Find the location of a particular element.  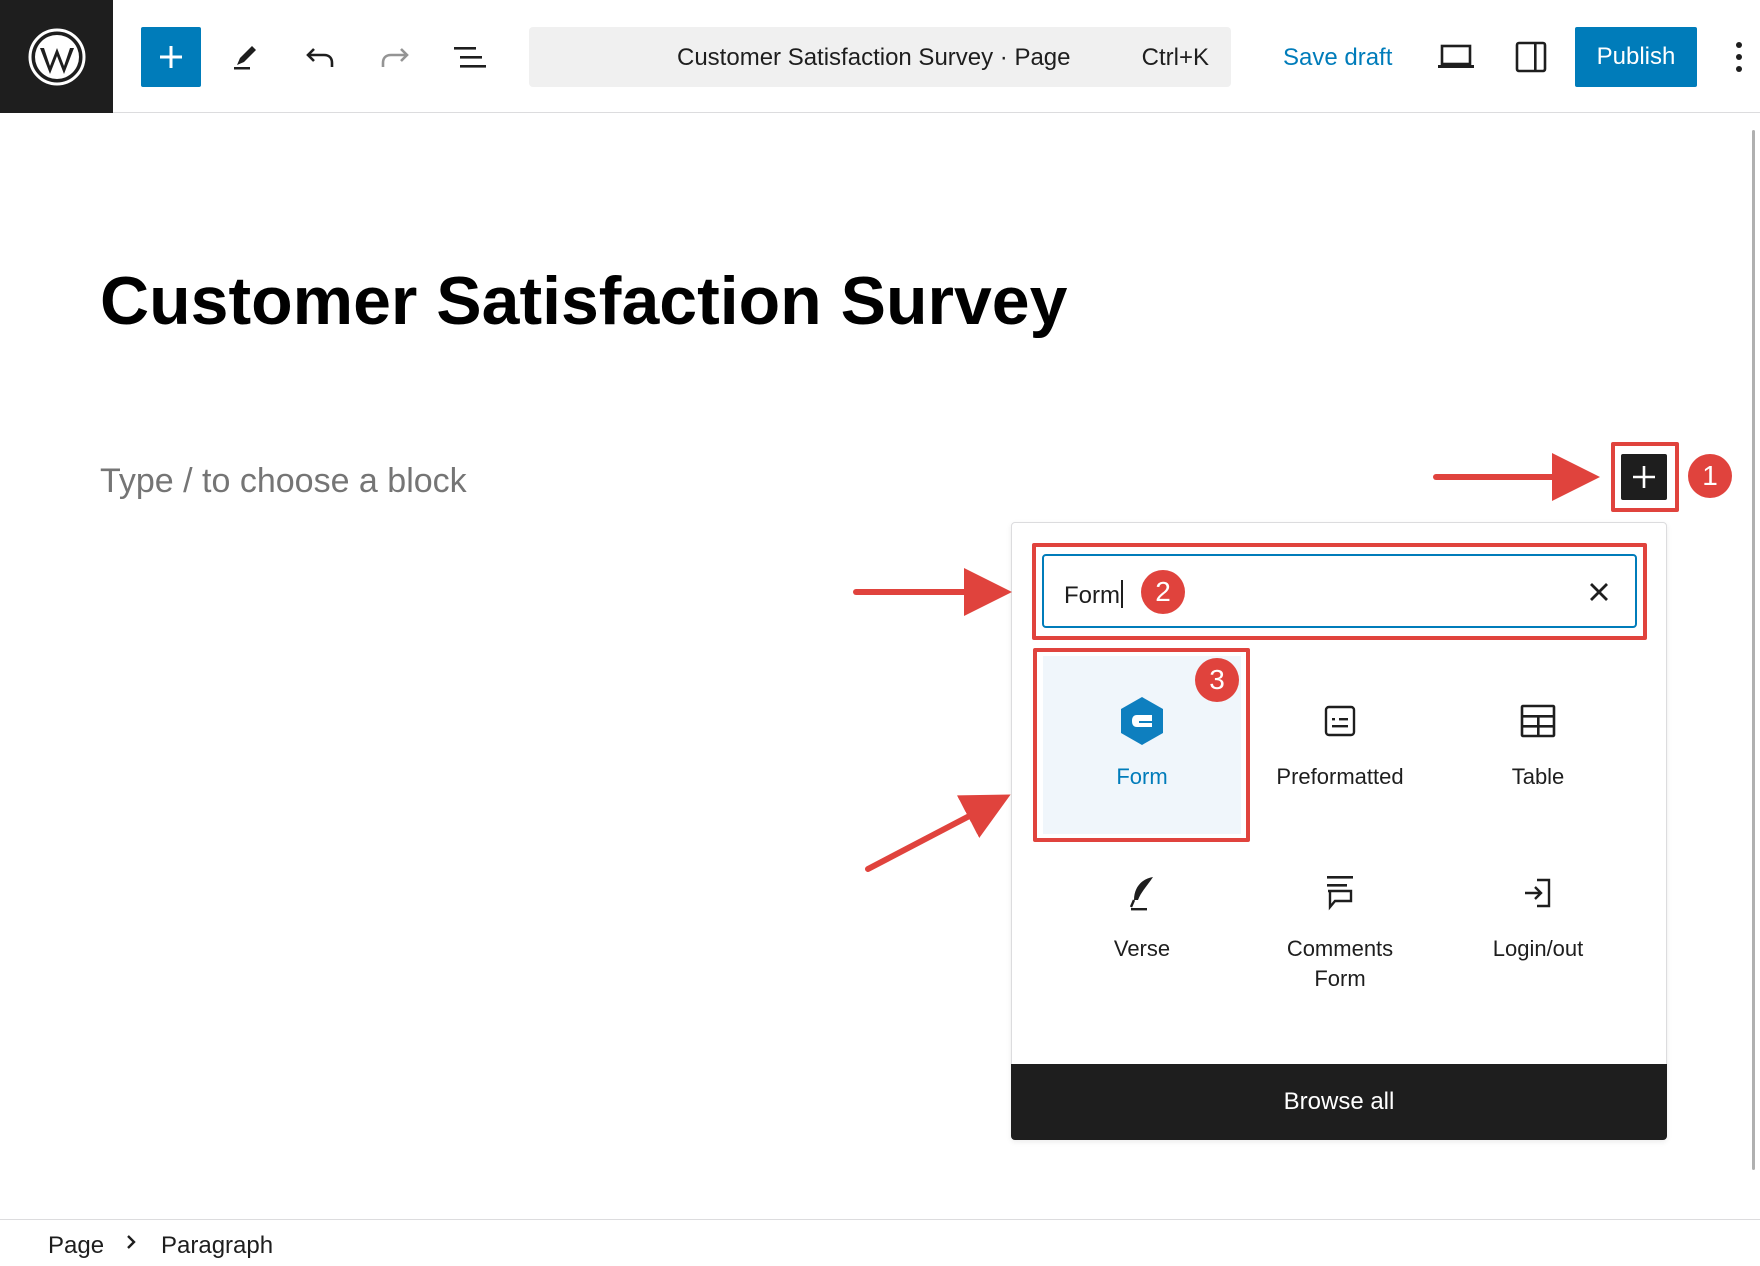

step-badge-2: 2 is located at coordinates (1163, 592).